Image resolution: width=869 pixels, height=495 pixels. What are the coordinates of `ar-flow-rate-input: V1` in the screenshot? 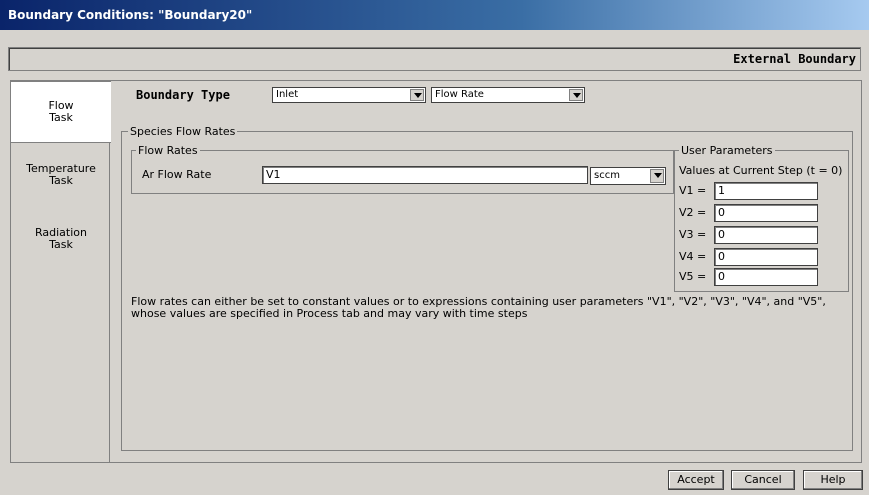 It's located at (425, 175).